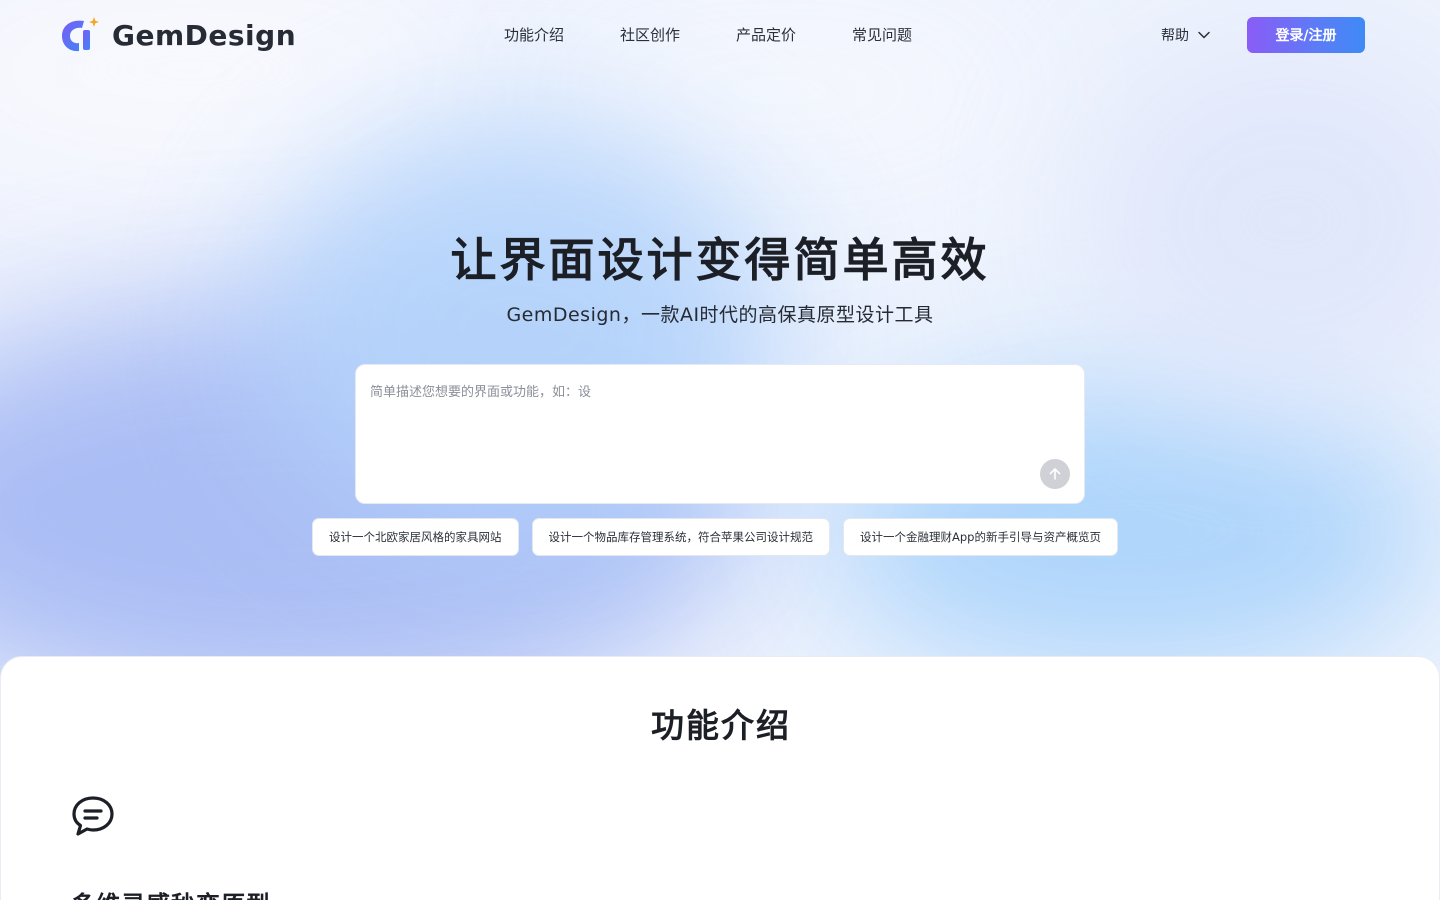 The height and width of the screenshot is (900, 1440). Describe the element at coordinates (171, 892) in the screenshot. I see `feature-heading: 多维灵感秒变原型` at that location.